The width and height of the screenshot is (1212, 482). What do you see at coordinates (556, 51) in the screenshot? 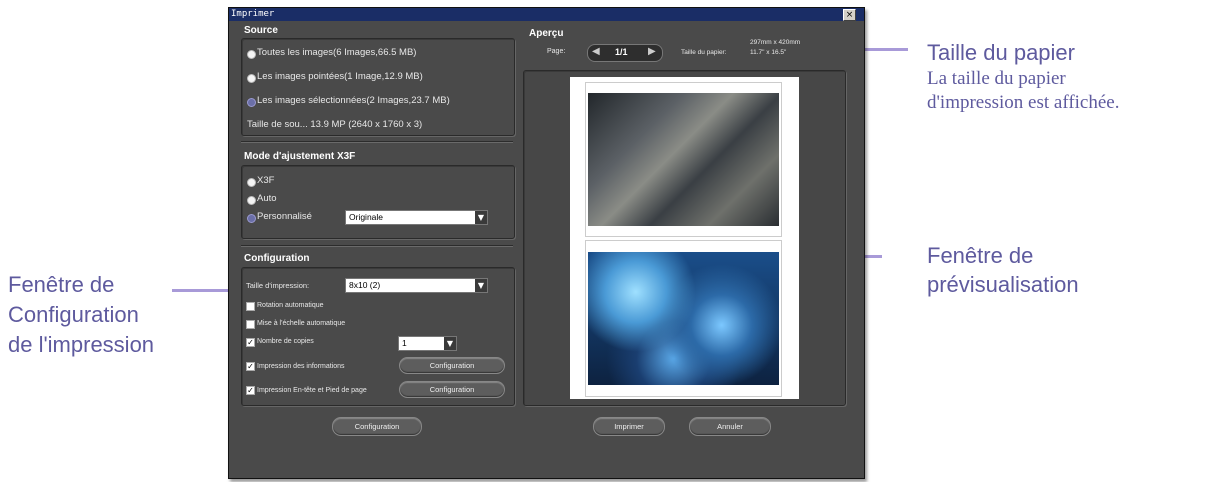
I see `page-label: Page:` at bounding box center [556, 51].